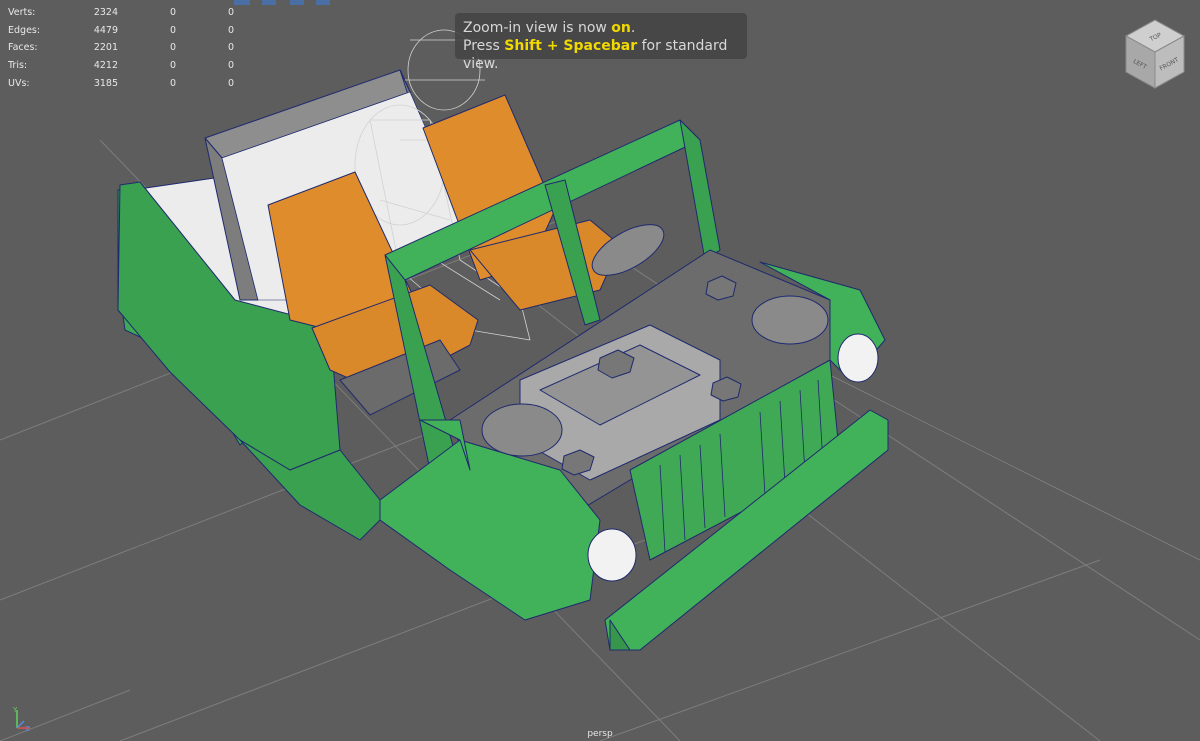 The width and height of the screenshot is (1200, 741). Describe the element at coordinates (105, 83) in the screenshot. I see `stat-value: 3185` at that location.